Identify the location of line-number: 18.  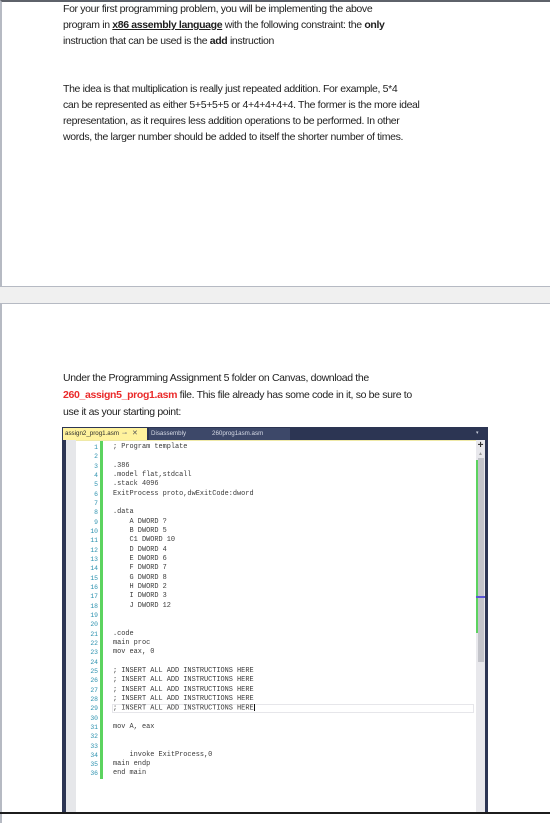
(94, 606).